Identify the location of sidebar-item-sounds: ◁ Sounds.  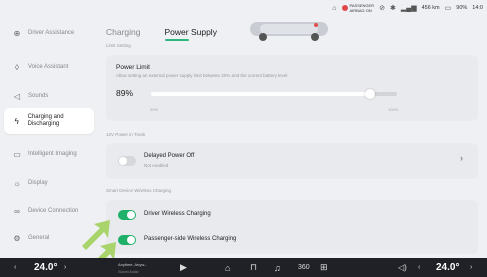
(49, 96).